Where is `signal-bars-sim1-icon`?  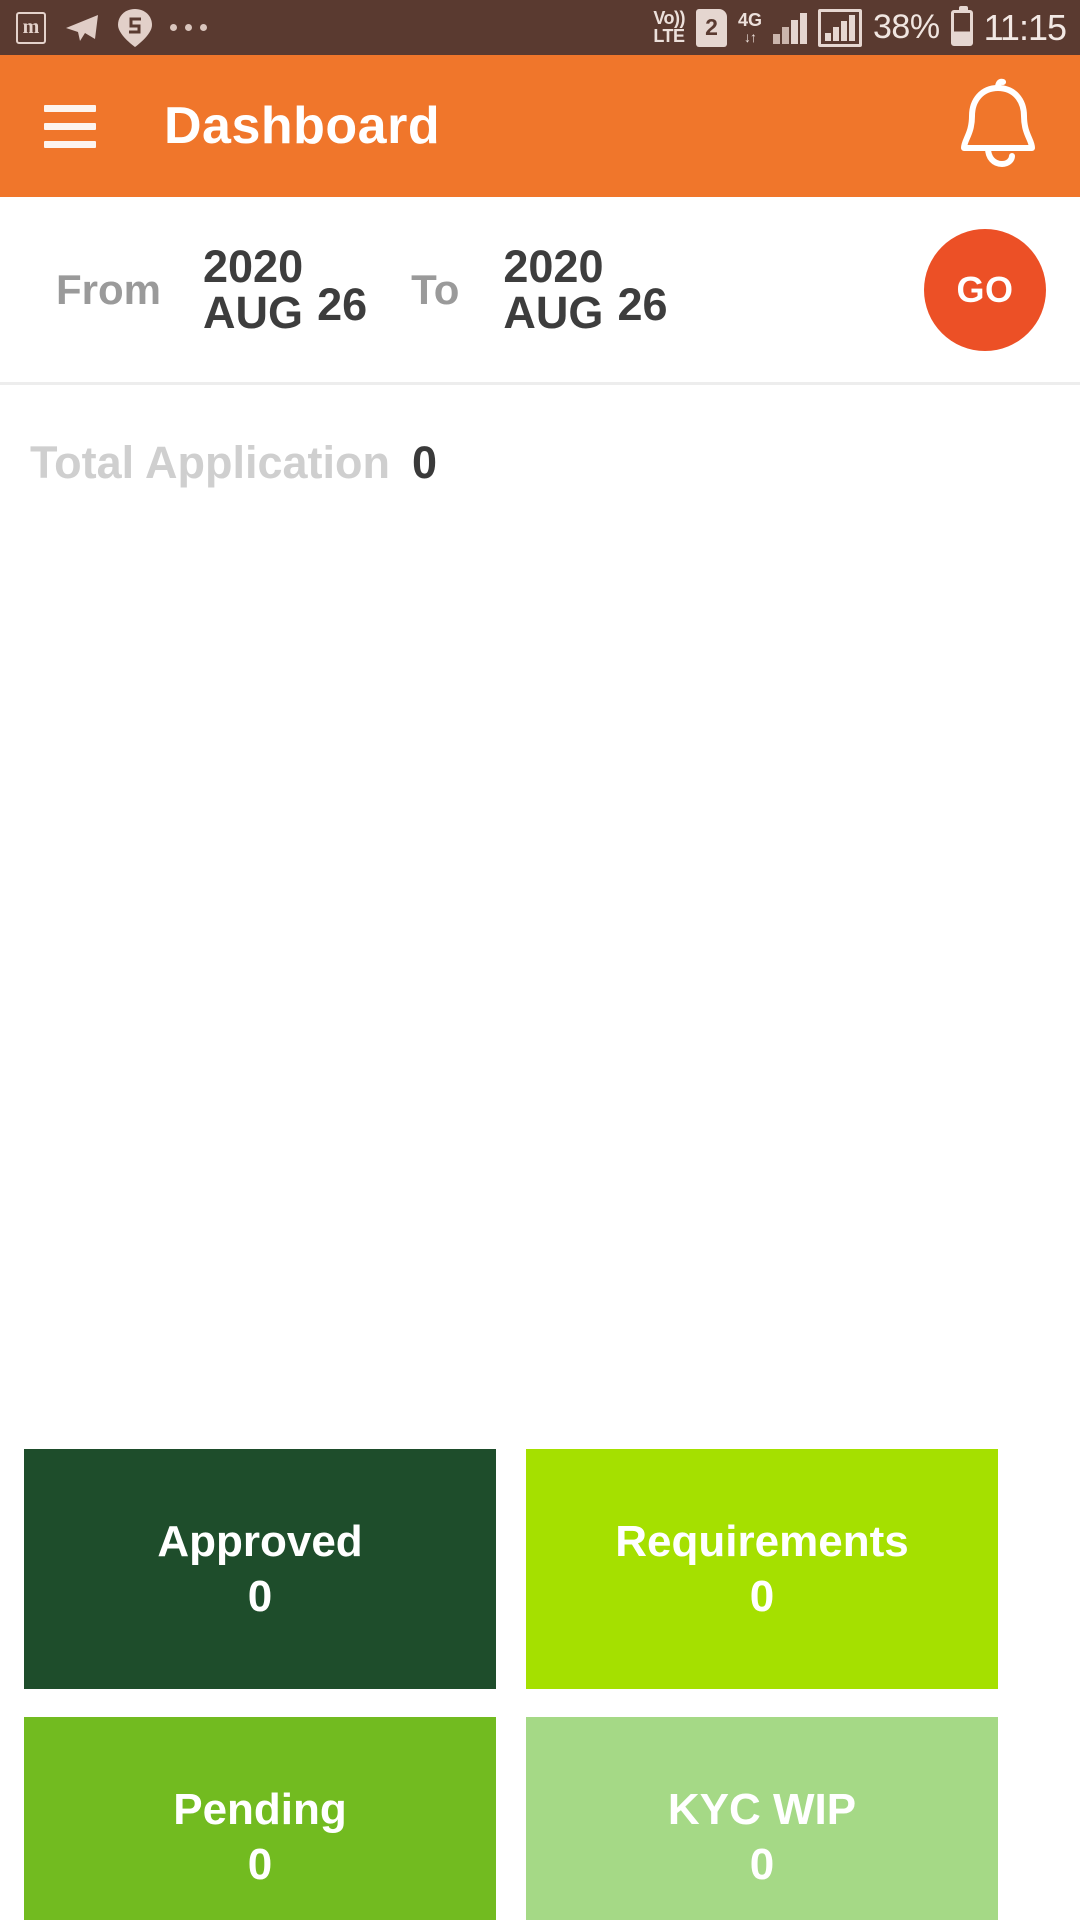
signal-bars-sim1-icon is located at coordinates (790, 28).